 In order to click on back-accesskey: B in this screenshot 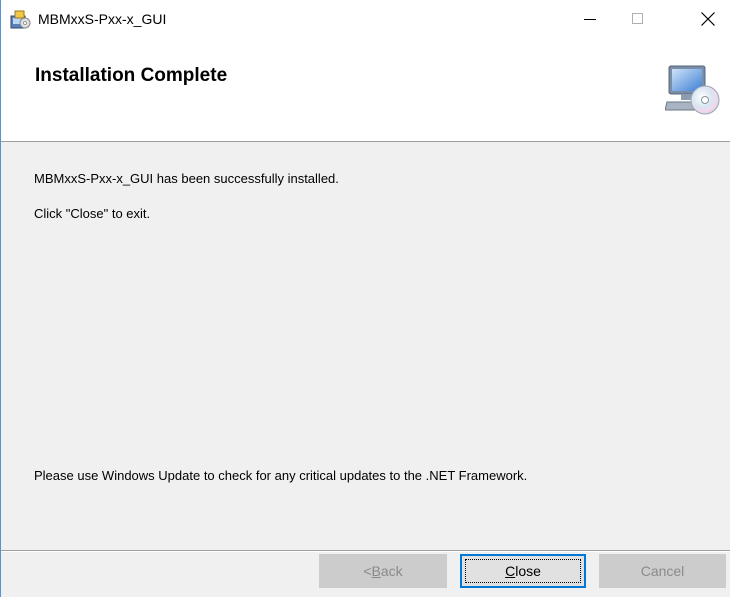, I will do `click(376, 571)`.